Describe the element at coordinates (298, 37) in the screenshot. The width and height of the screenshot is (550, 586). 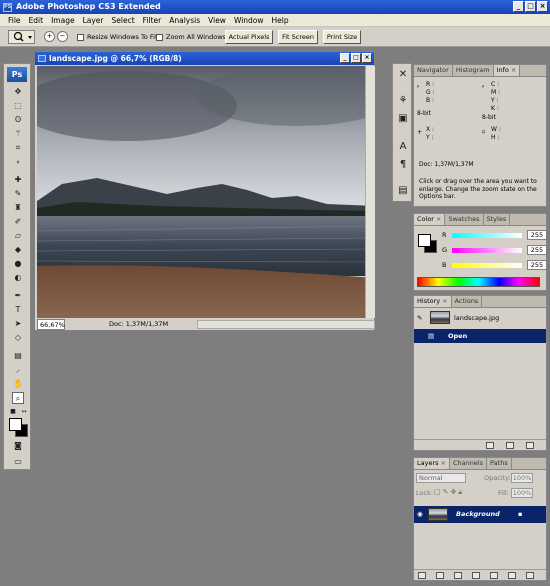
I see `fit-screen-button: Fit Screen` at that location.